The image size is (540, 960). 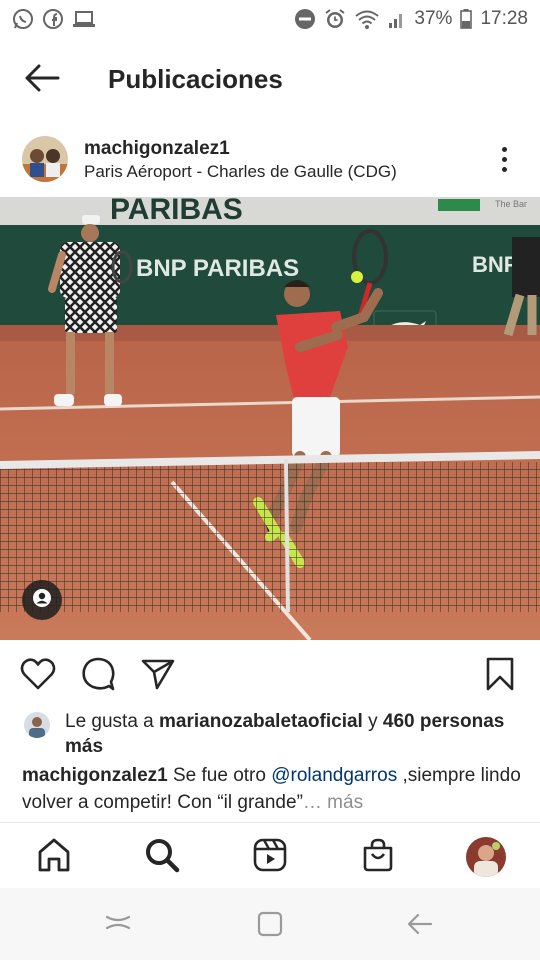 I want to click on status-right: 37% 17:28, so click(x=411, y=19).